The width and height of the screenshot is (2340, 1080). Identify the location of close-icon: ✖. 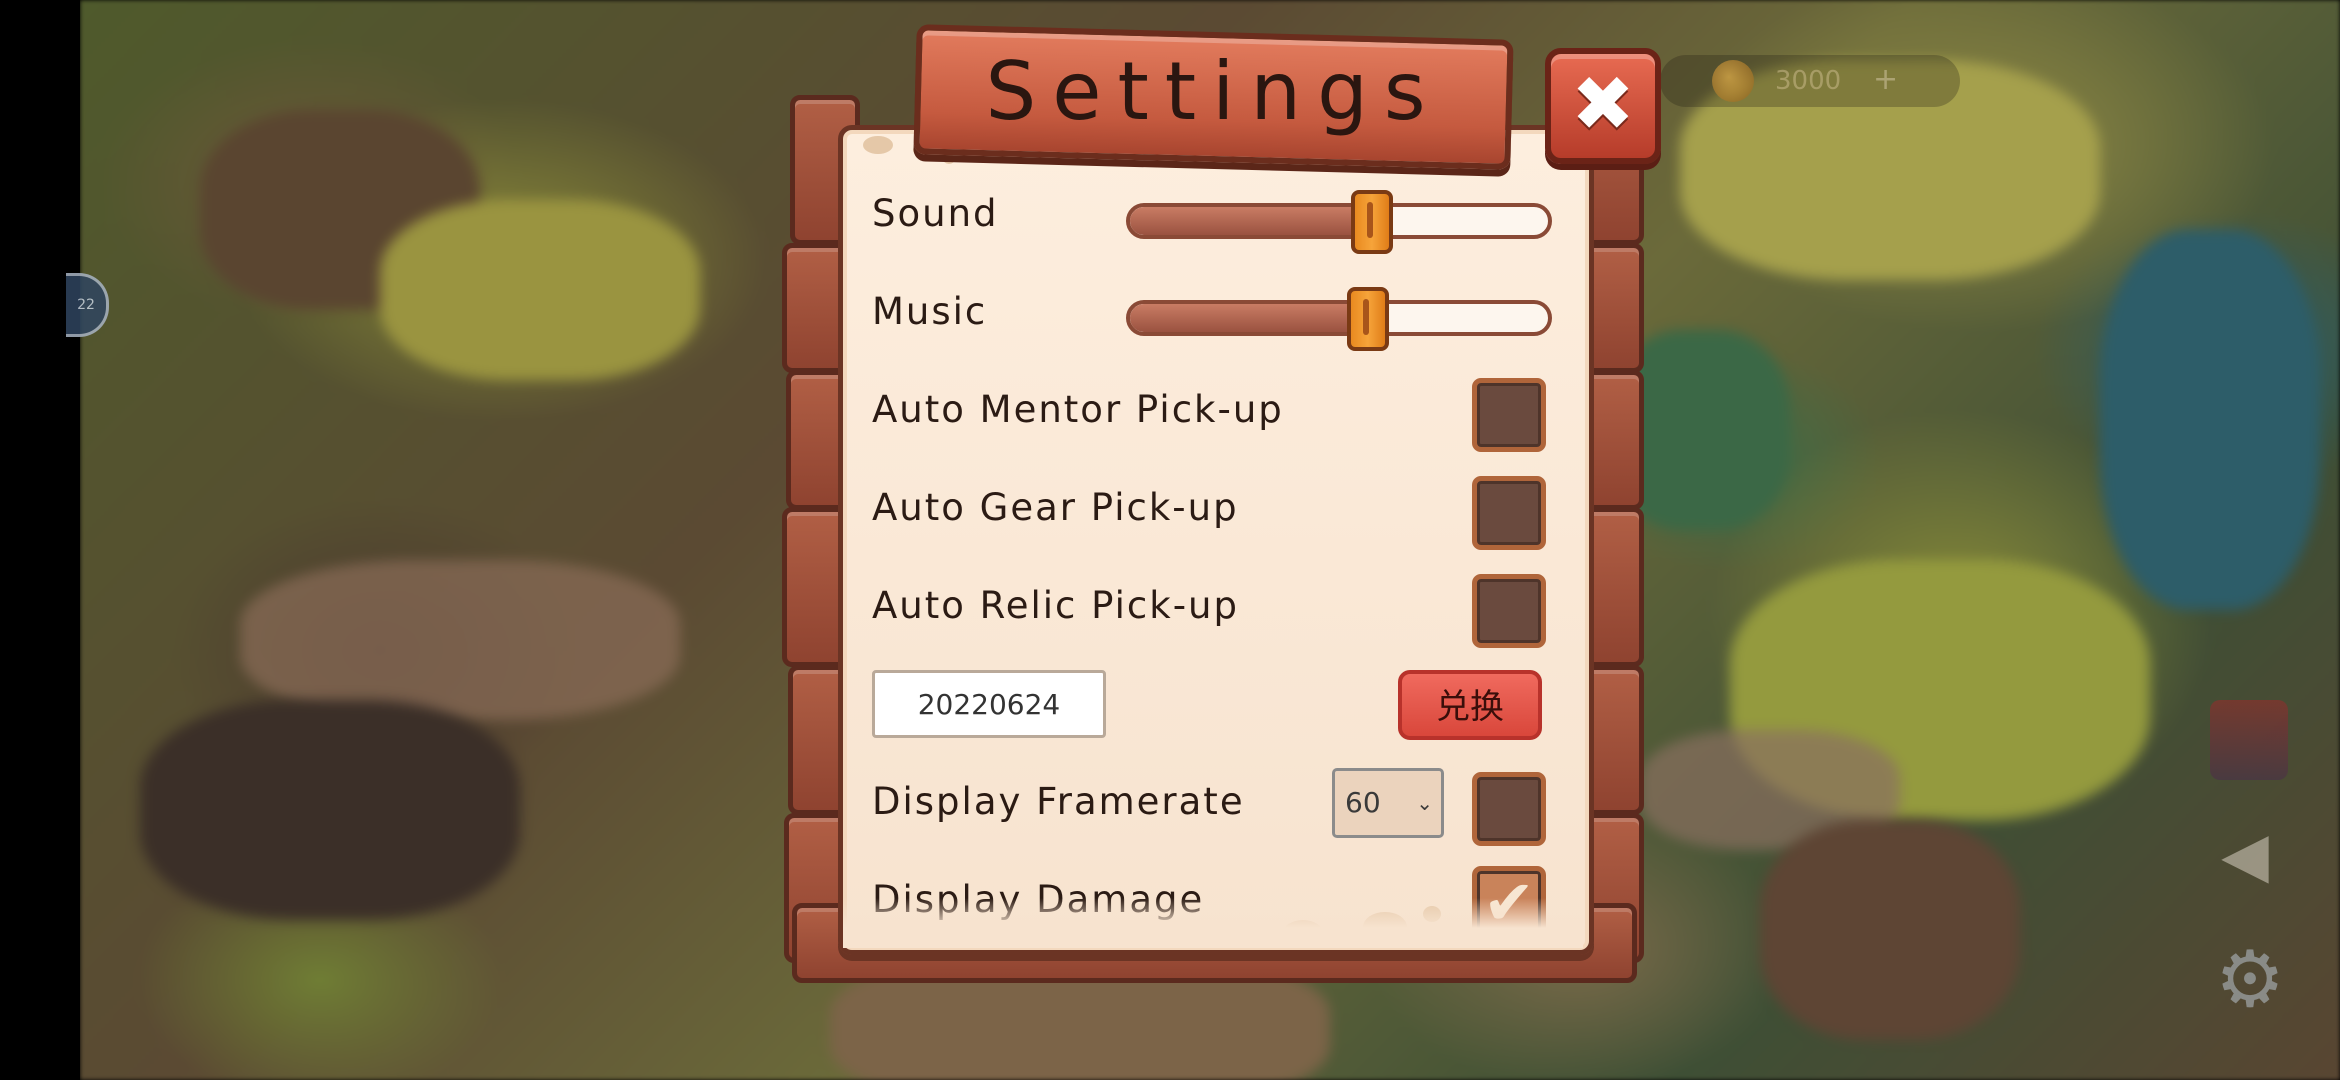
(1603, 103).